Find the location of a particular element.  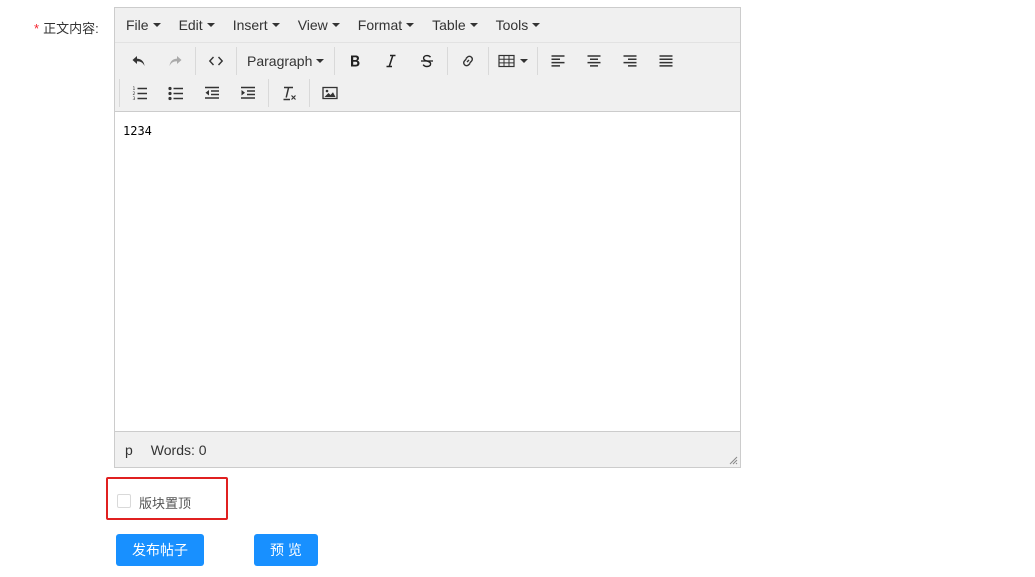

editor-statusbar: p Words: 0 is located at coordinates (427, 449).